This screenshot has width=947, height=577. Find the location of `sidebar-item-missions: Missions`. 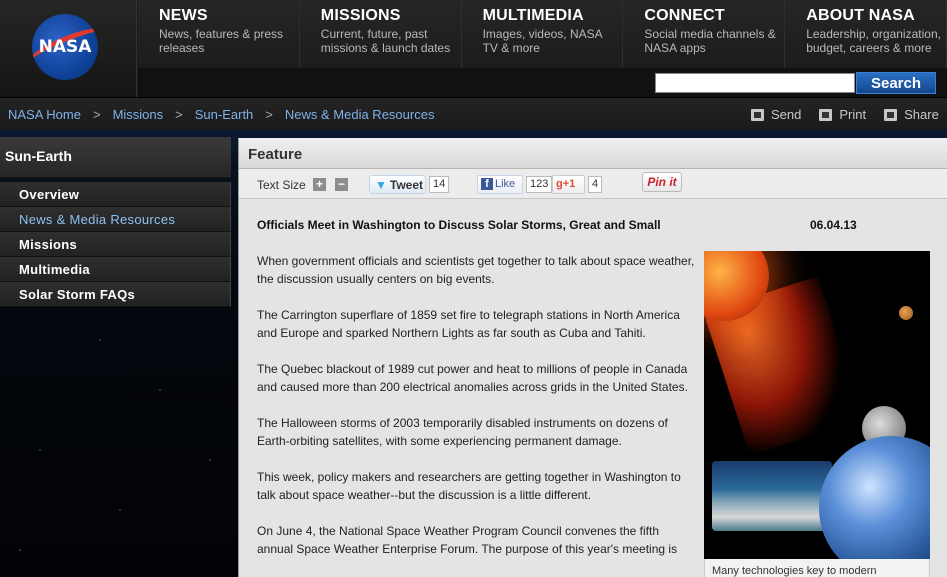

sidebar-item-missions: Missions is located at coordinates (115, 244).